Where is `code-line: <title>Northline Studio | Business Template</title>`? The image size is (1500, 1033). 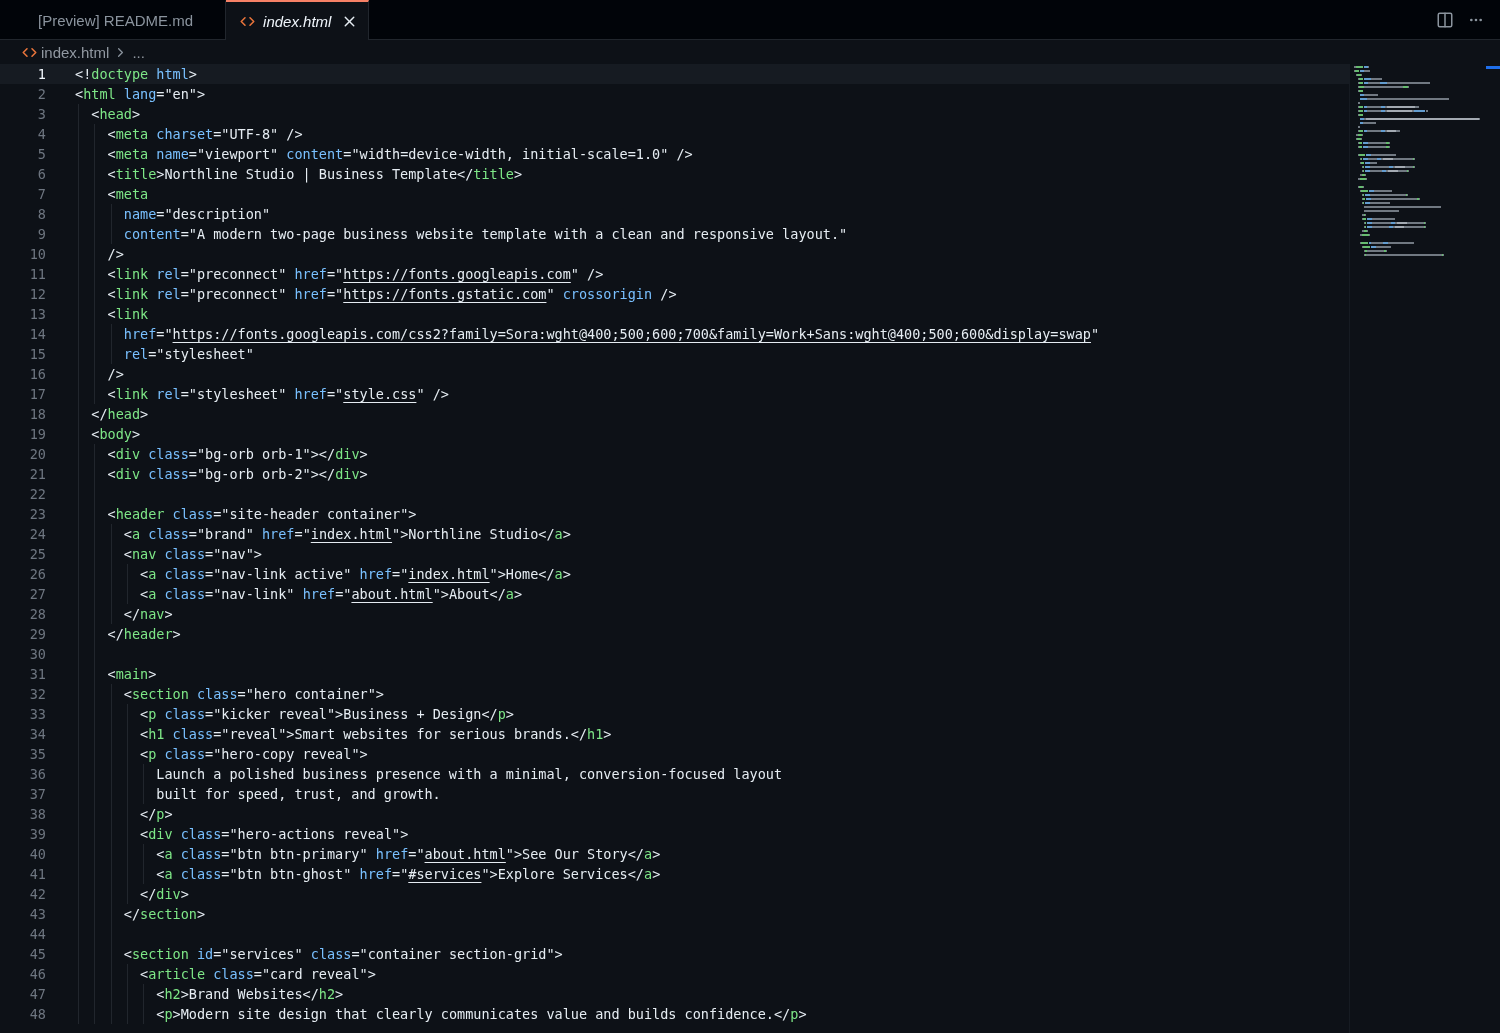 code-line: <title>Northline Studio | Business Template</title> is located at coordinates (712, 174).